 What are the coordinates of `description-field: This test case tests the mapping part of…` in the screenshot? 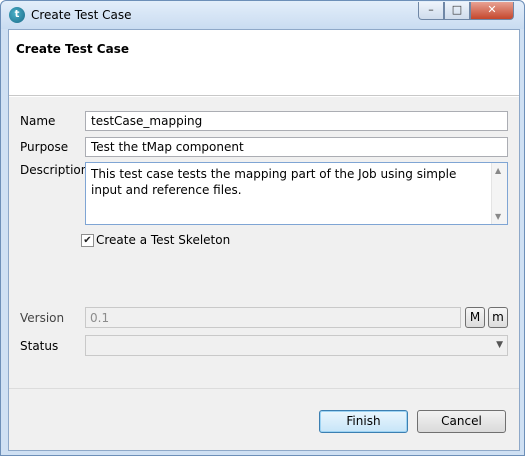 It's located at (296, 193).